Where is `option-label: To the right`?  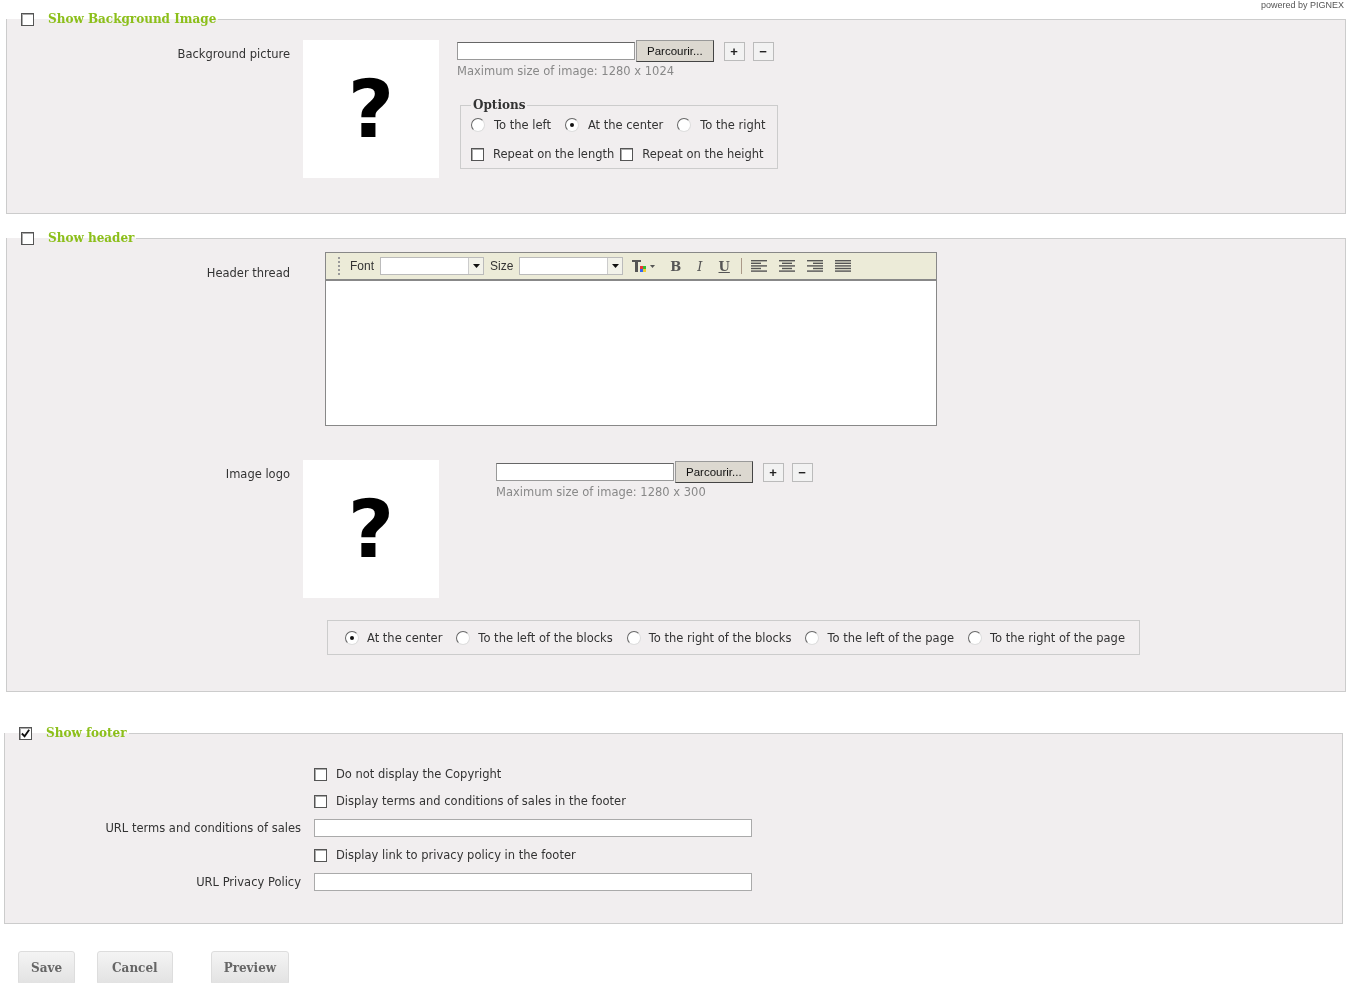 option-label: To the right is located at coordinates (733, 125).